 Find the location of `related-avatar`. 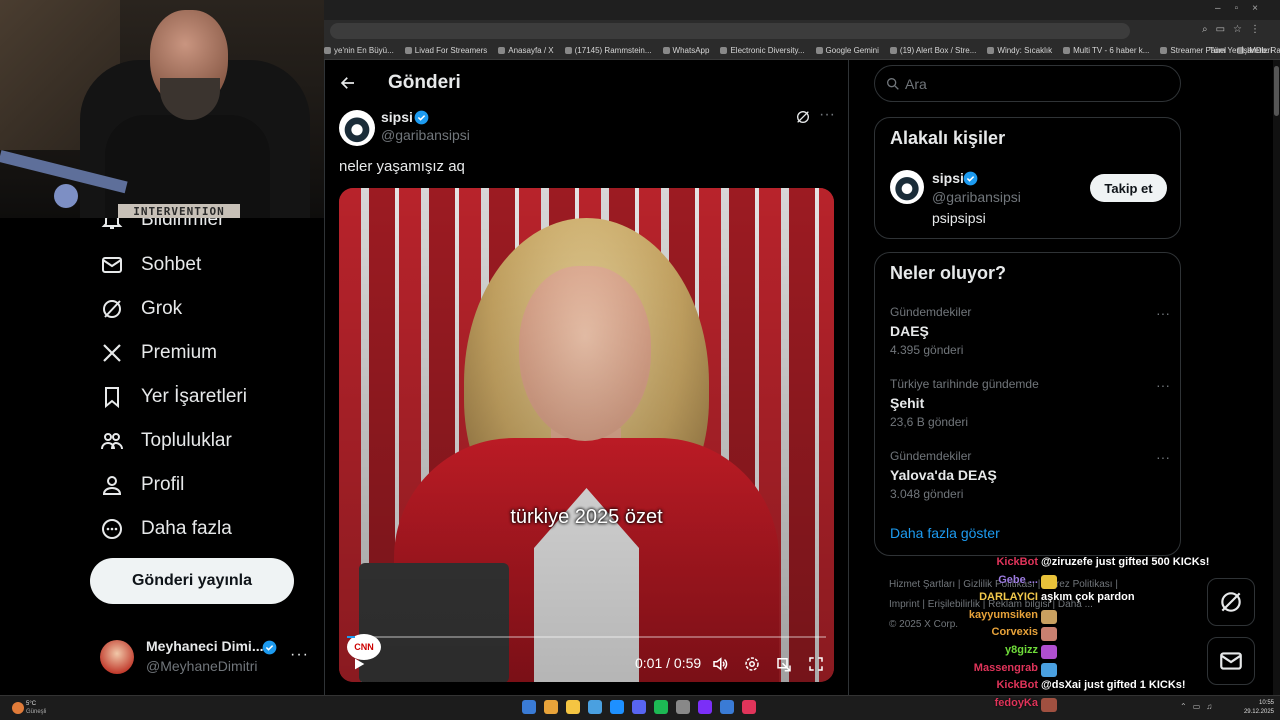

related-avatar is located at coordinates (907, 187).